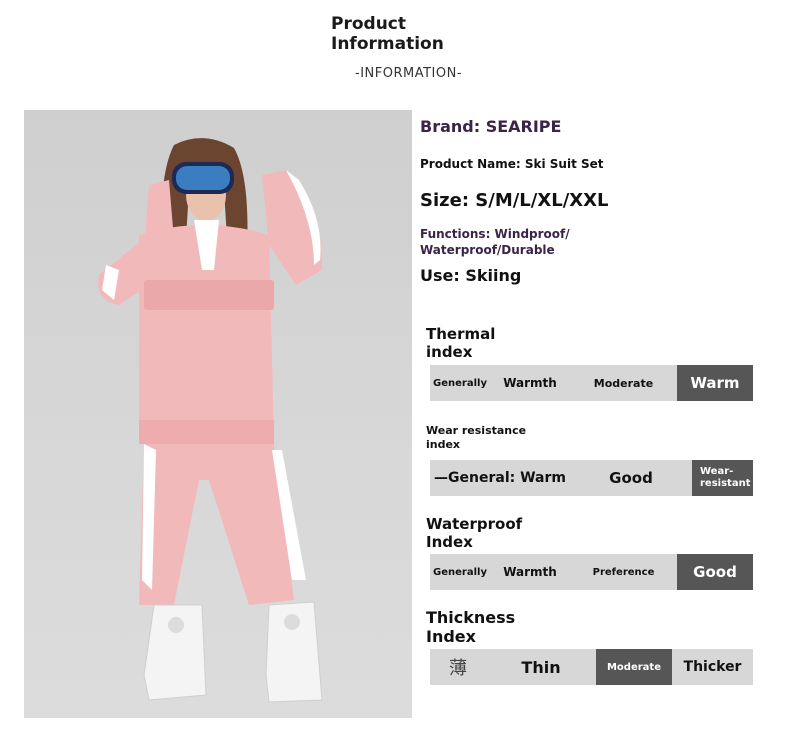 Image resolution: width=790 pixels, height=738 pixels. Describe the element at coordinates (460, 572) in the screenshot. I see `waterproof-option-generally: Generally` at that location.